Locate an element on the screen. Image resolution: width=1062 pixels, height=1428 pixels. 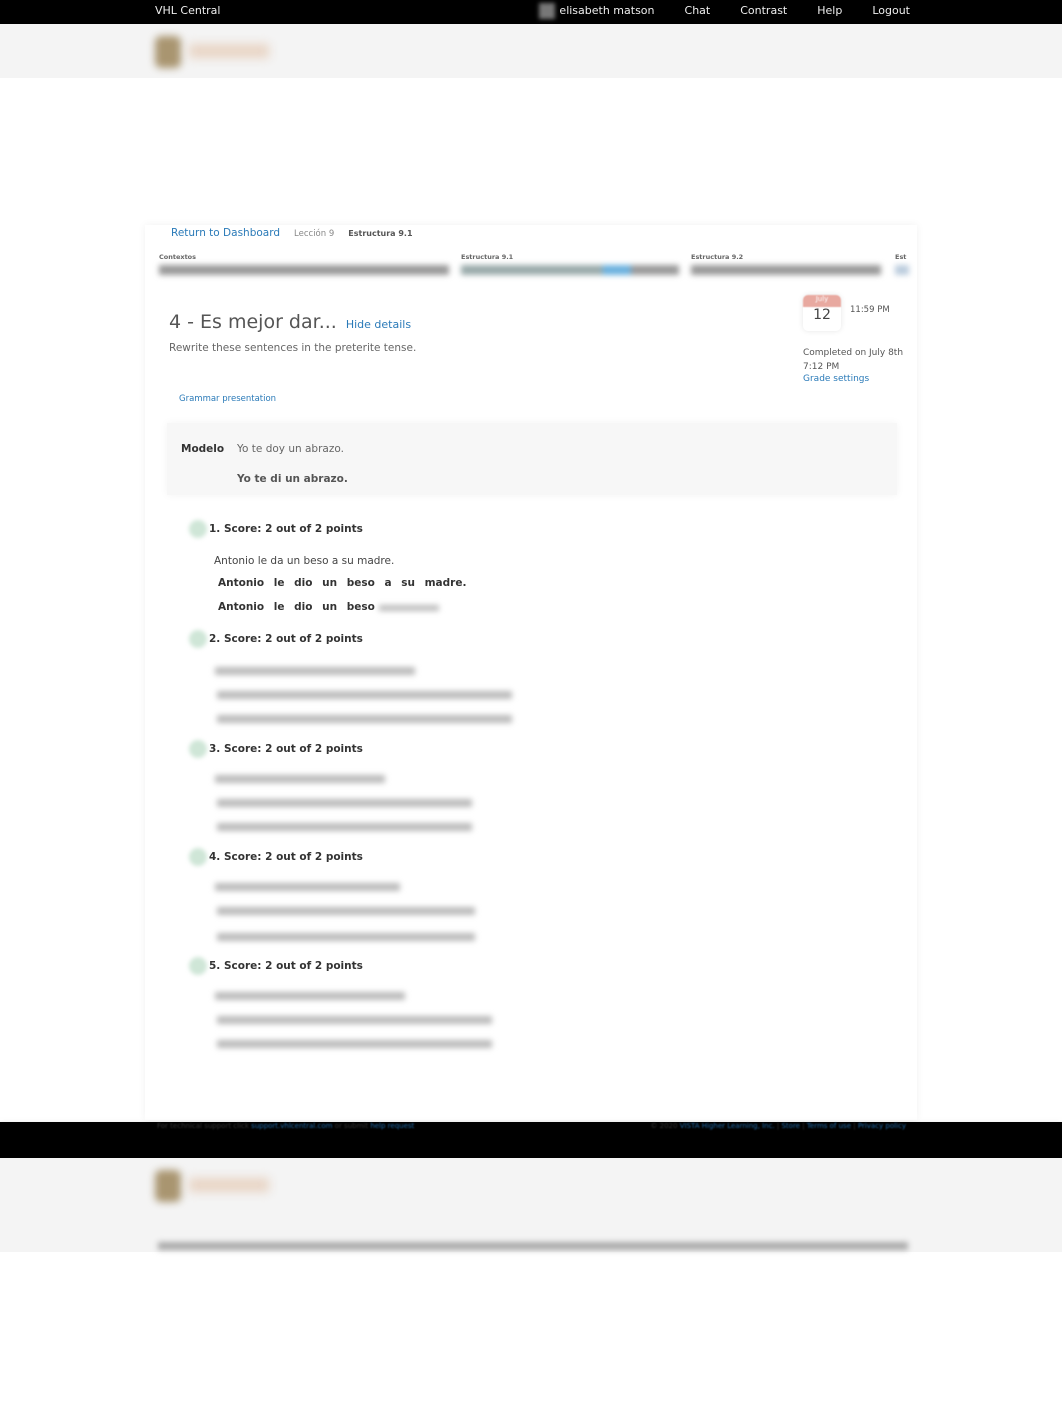
support-link: support.vhlcentral.com is located at coordinates (291, 1126).